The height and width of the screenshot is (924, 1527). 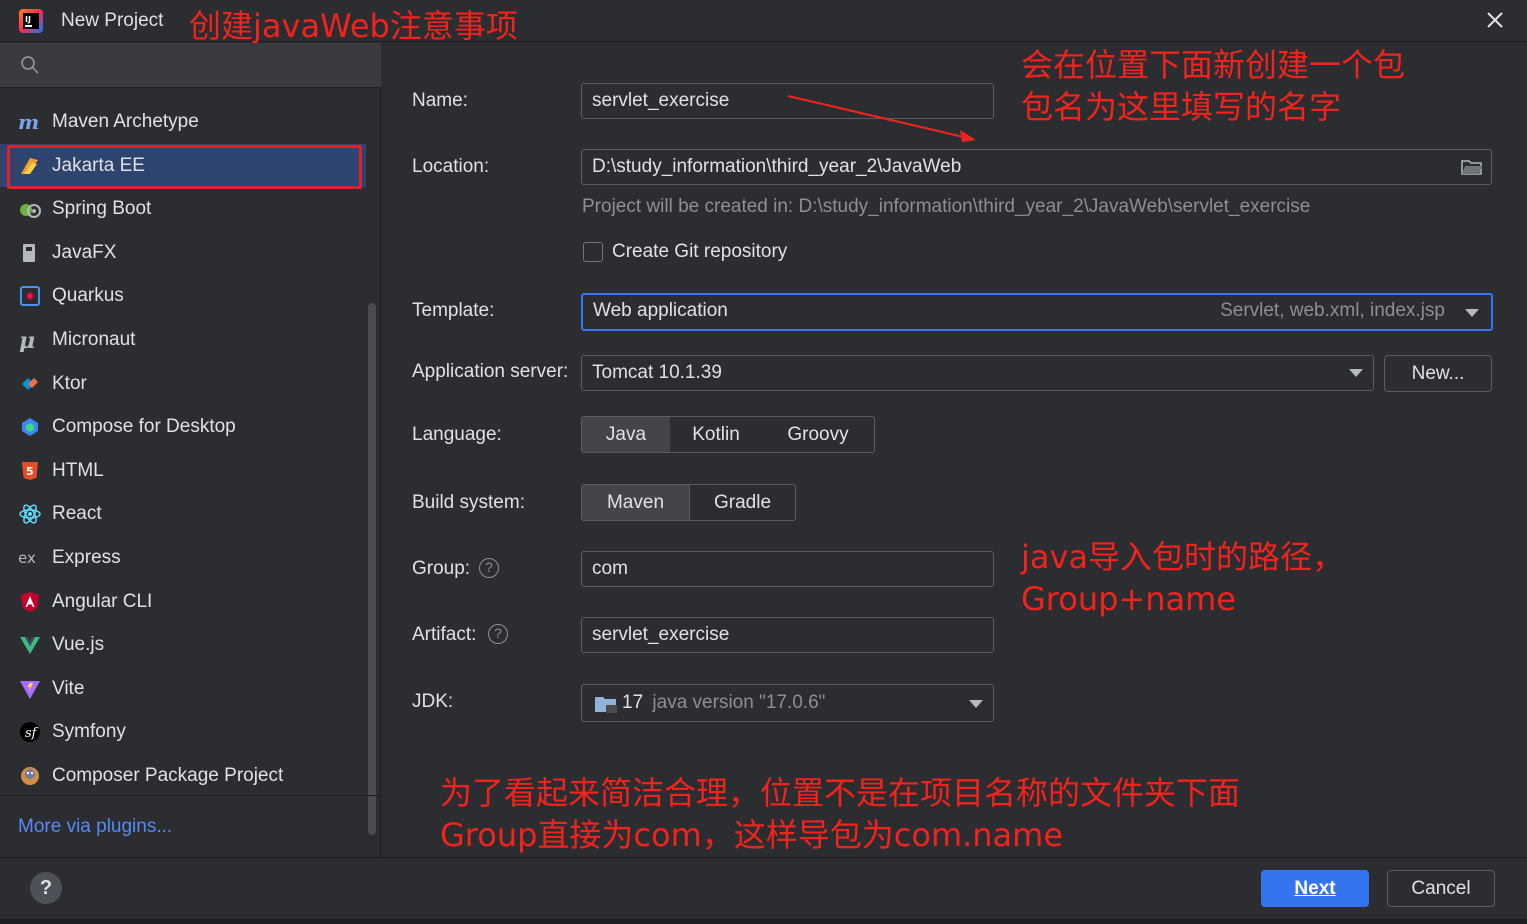 I want to click on generator-item-maven: m Maven Archetype, so click(x=183, y=122).